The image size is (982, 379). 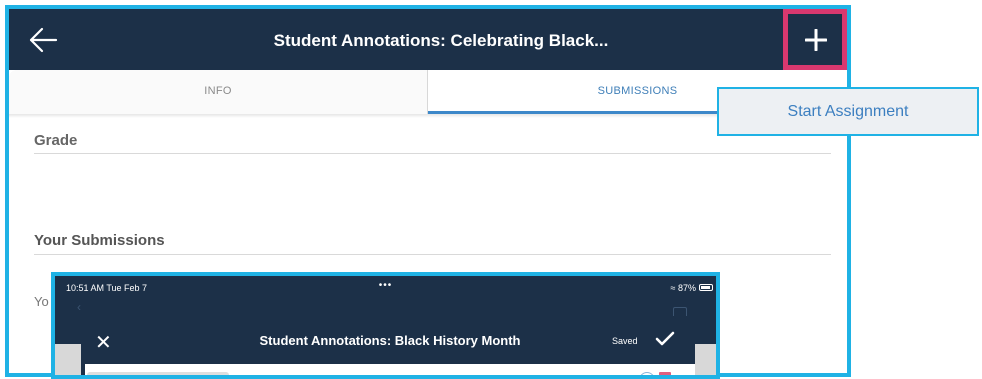 I want to click on start-assignment-button: Start Assignment, so click(x=848, y=112).